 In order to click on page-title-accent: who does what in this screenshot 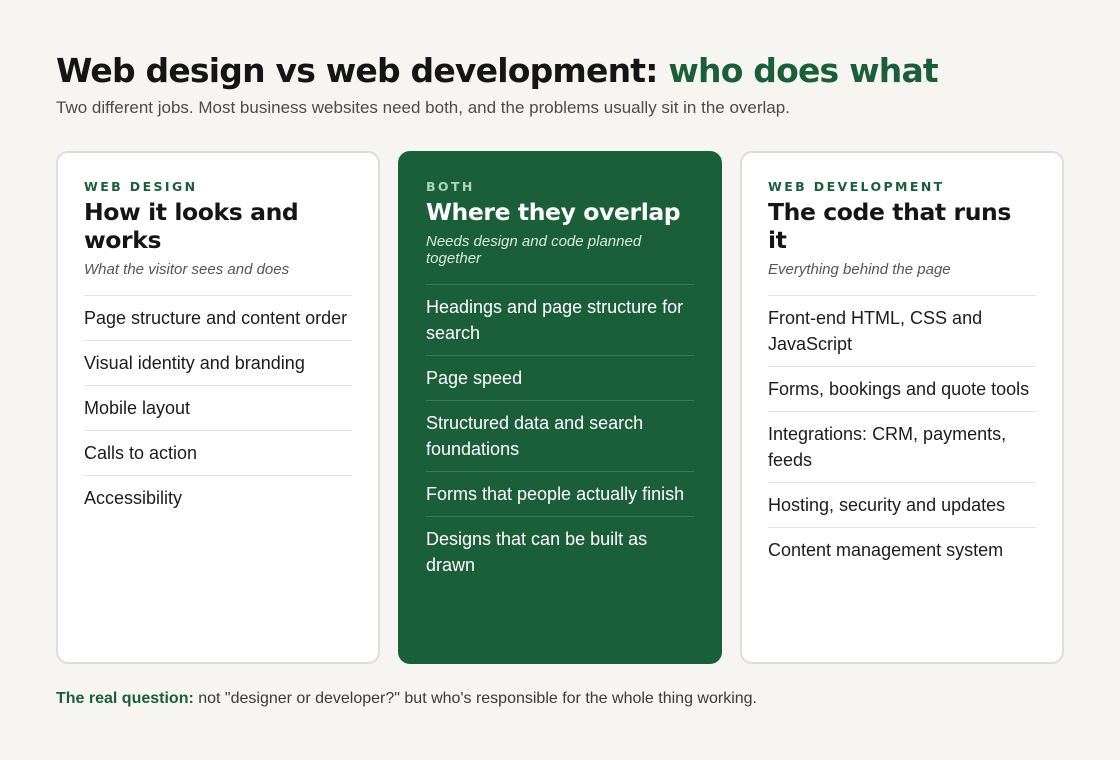, I will do `click(803, 70)`.